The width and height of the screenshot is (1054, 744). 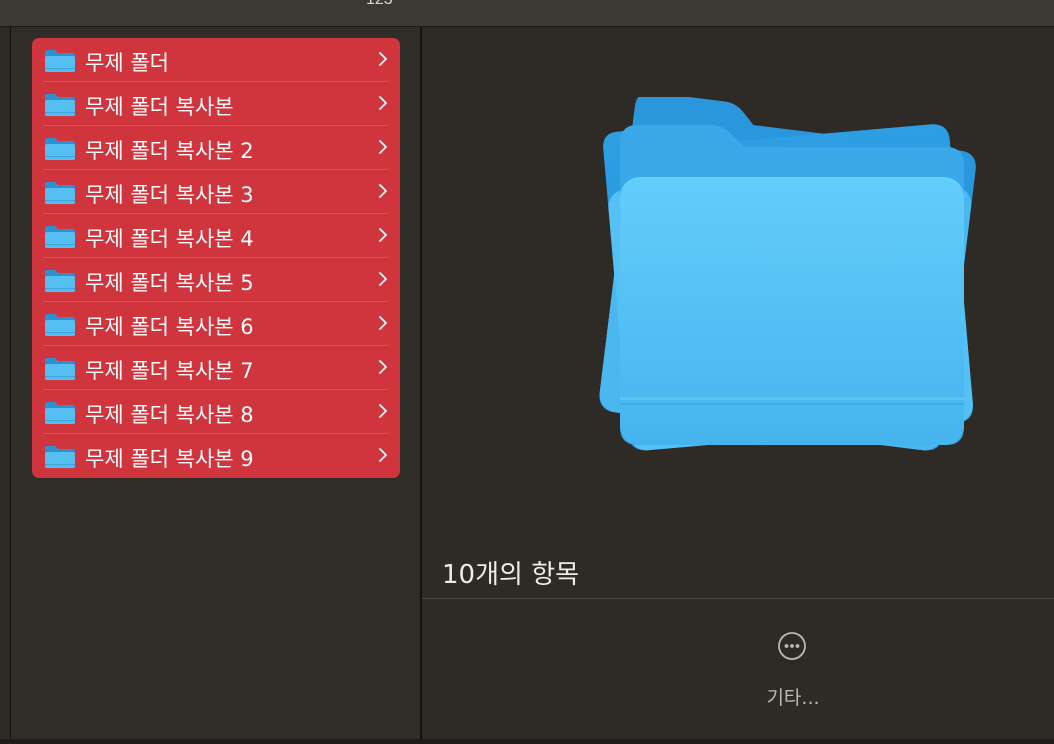 I want to click on list-item: 무제 폴더 복사본 9, so click(x=216, y=456).